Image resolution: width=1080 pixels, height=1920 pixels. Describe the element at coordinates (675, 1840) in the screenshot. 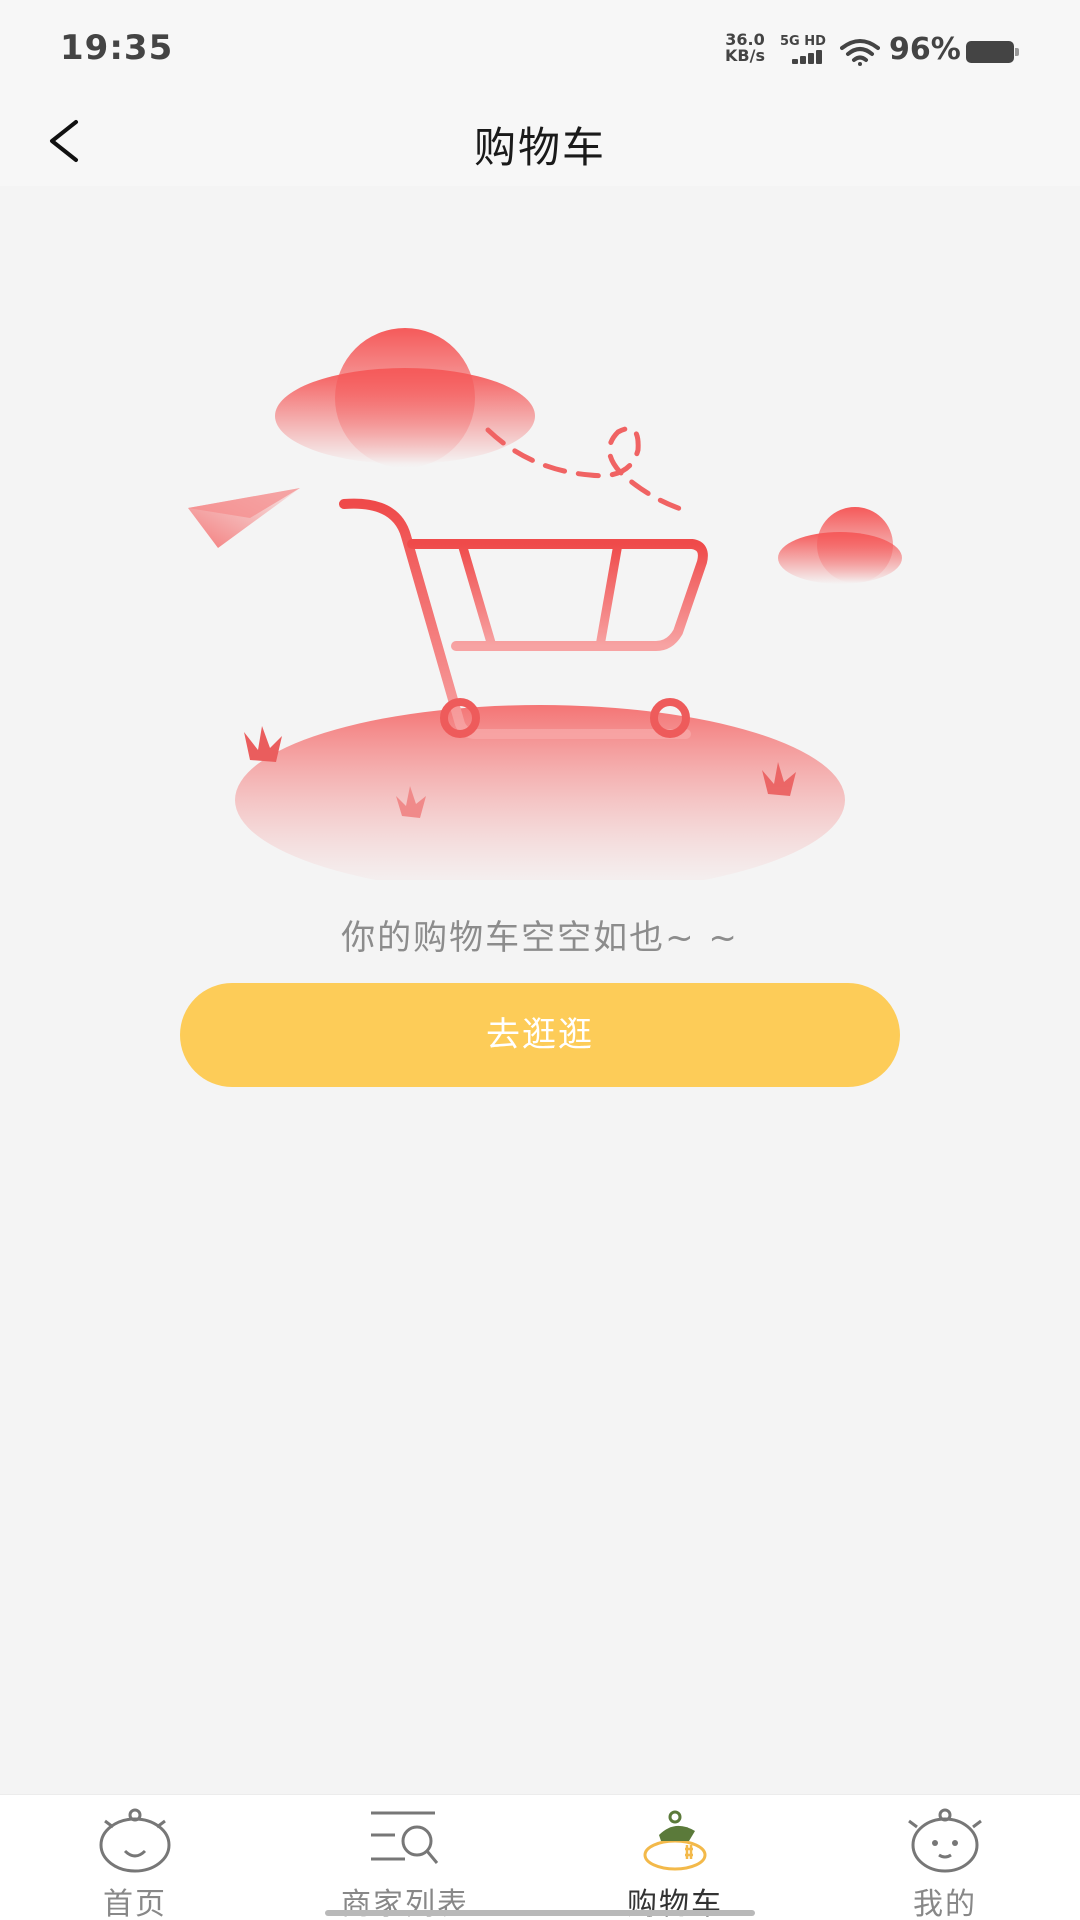

I see `cart-tab-icon` at that location.